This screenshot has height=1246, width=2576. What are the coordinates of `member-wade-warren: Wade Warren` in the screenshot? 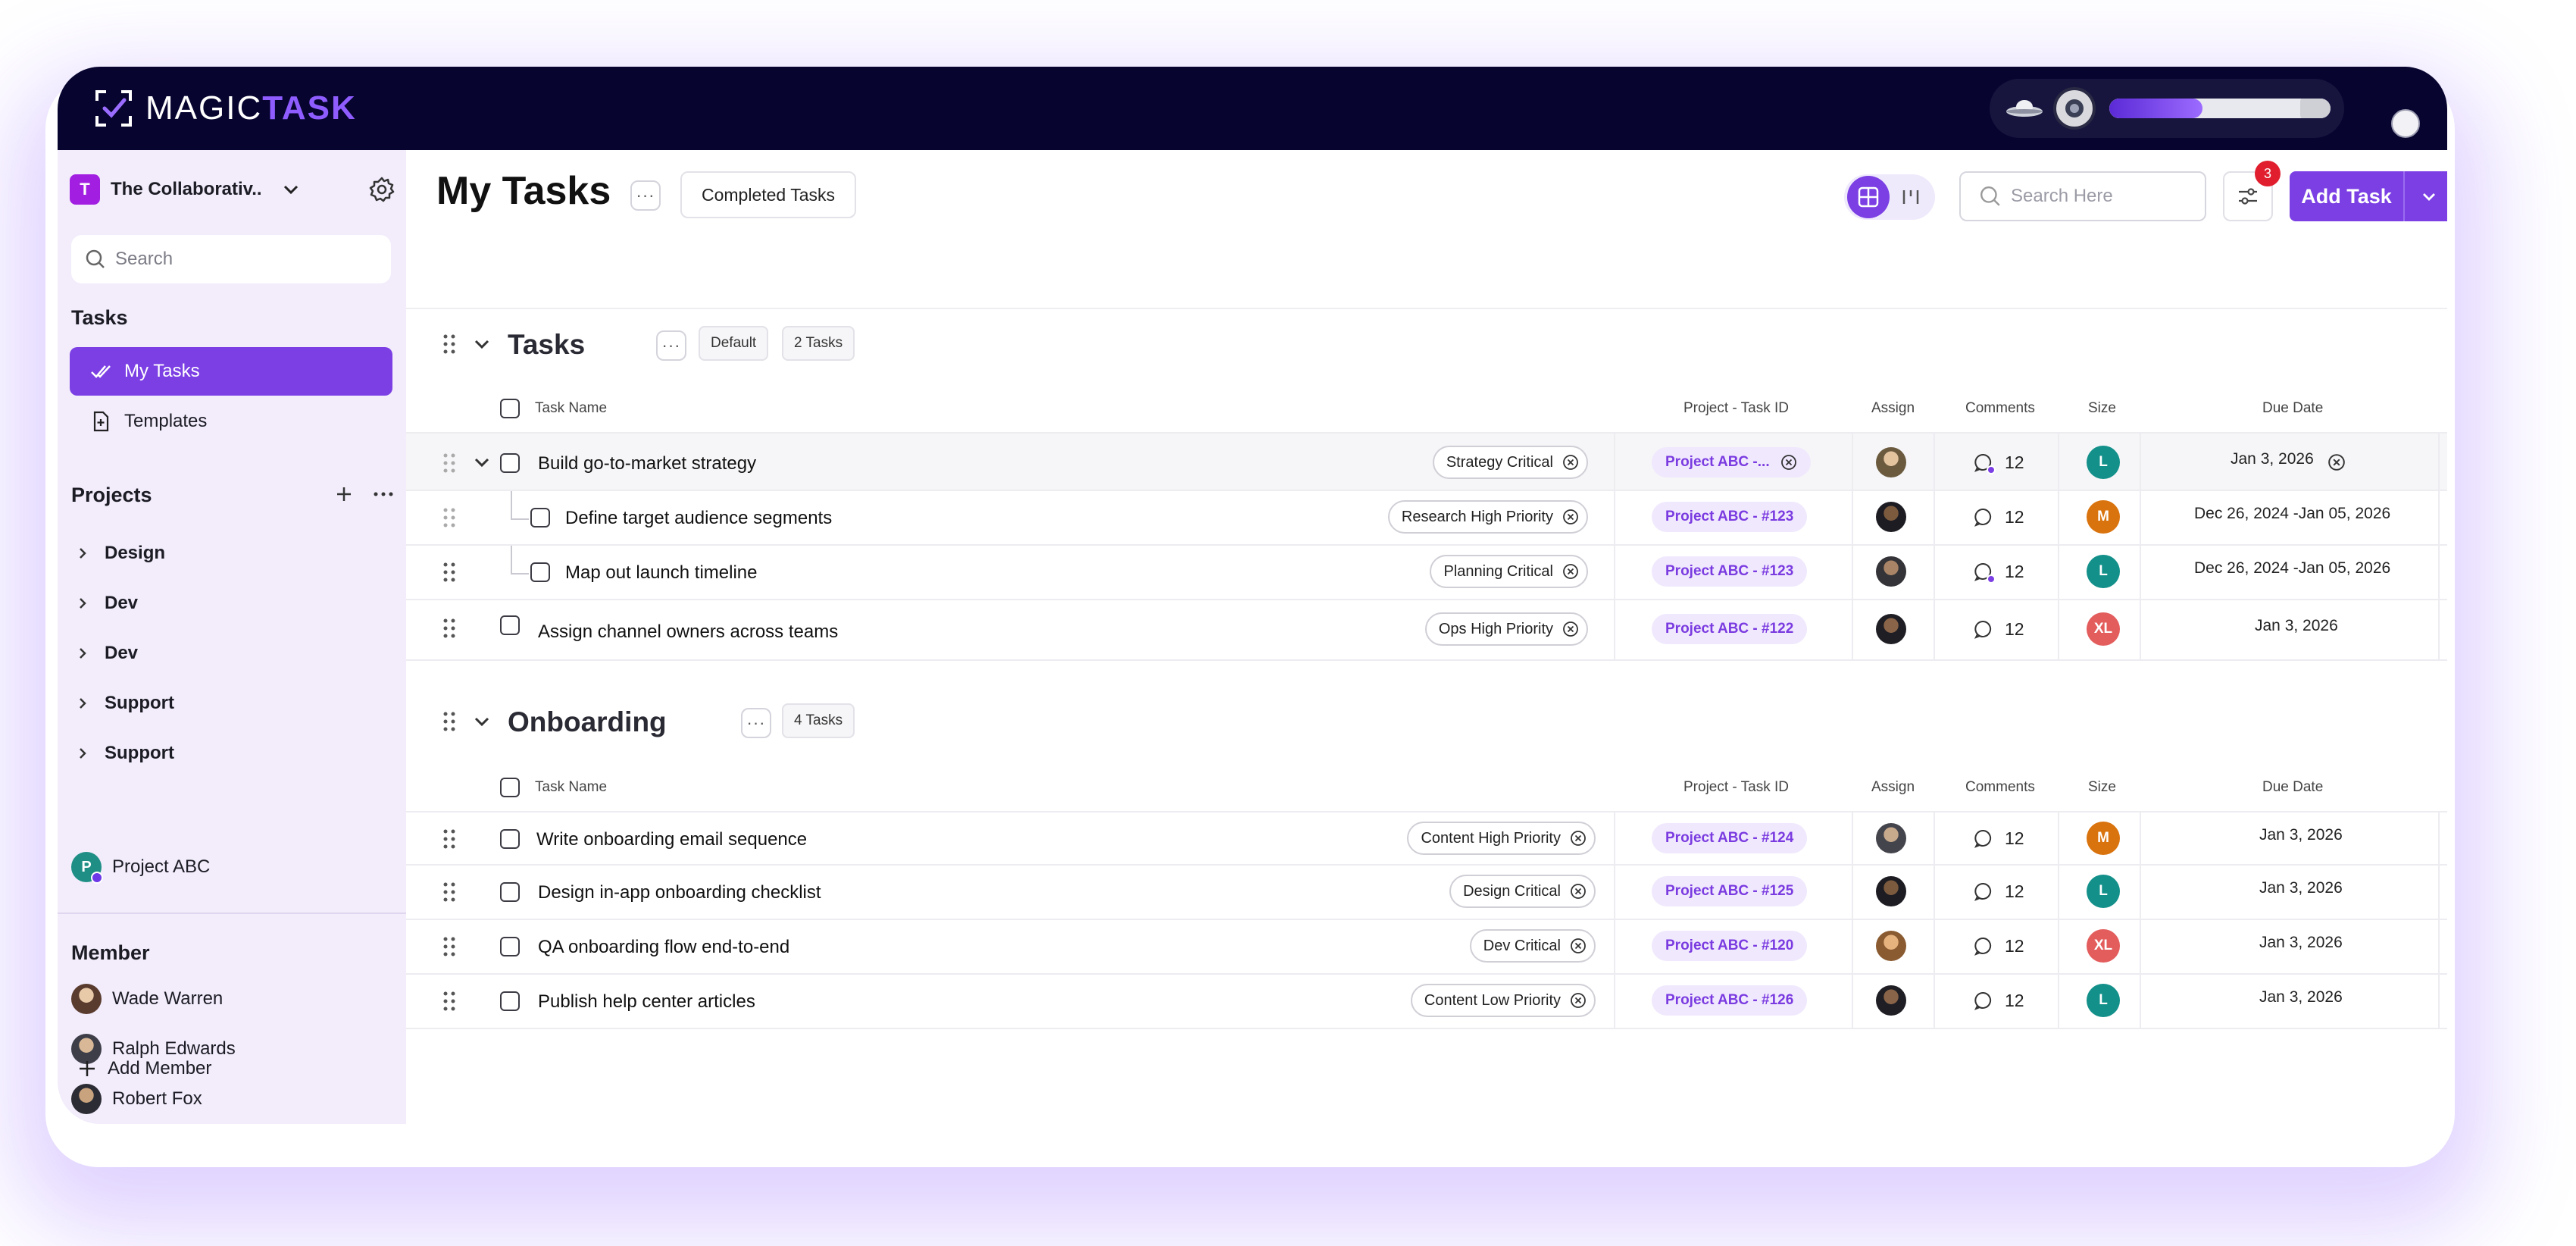 It's located at (147, 999).